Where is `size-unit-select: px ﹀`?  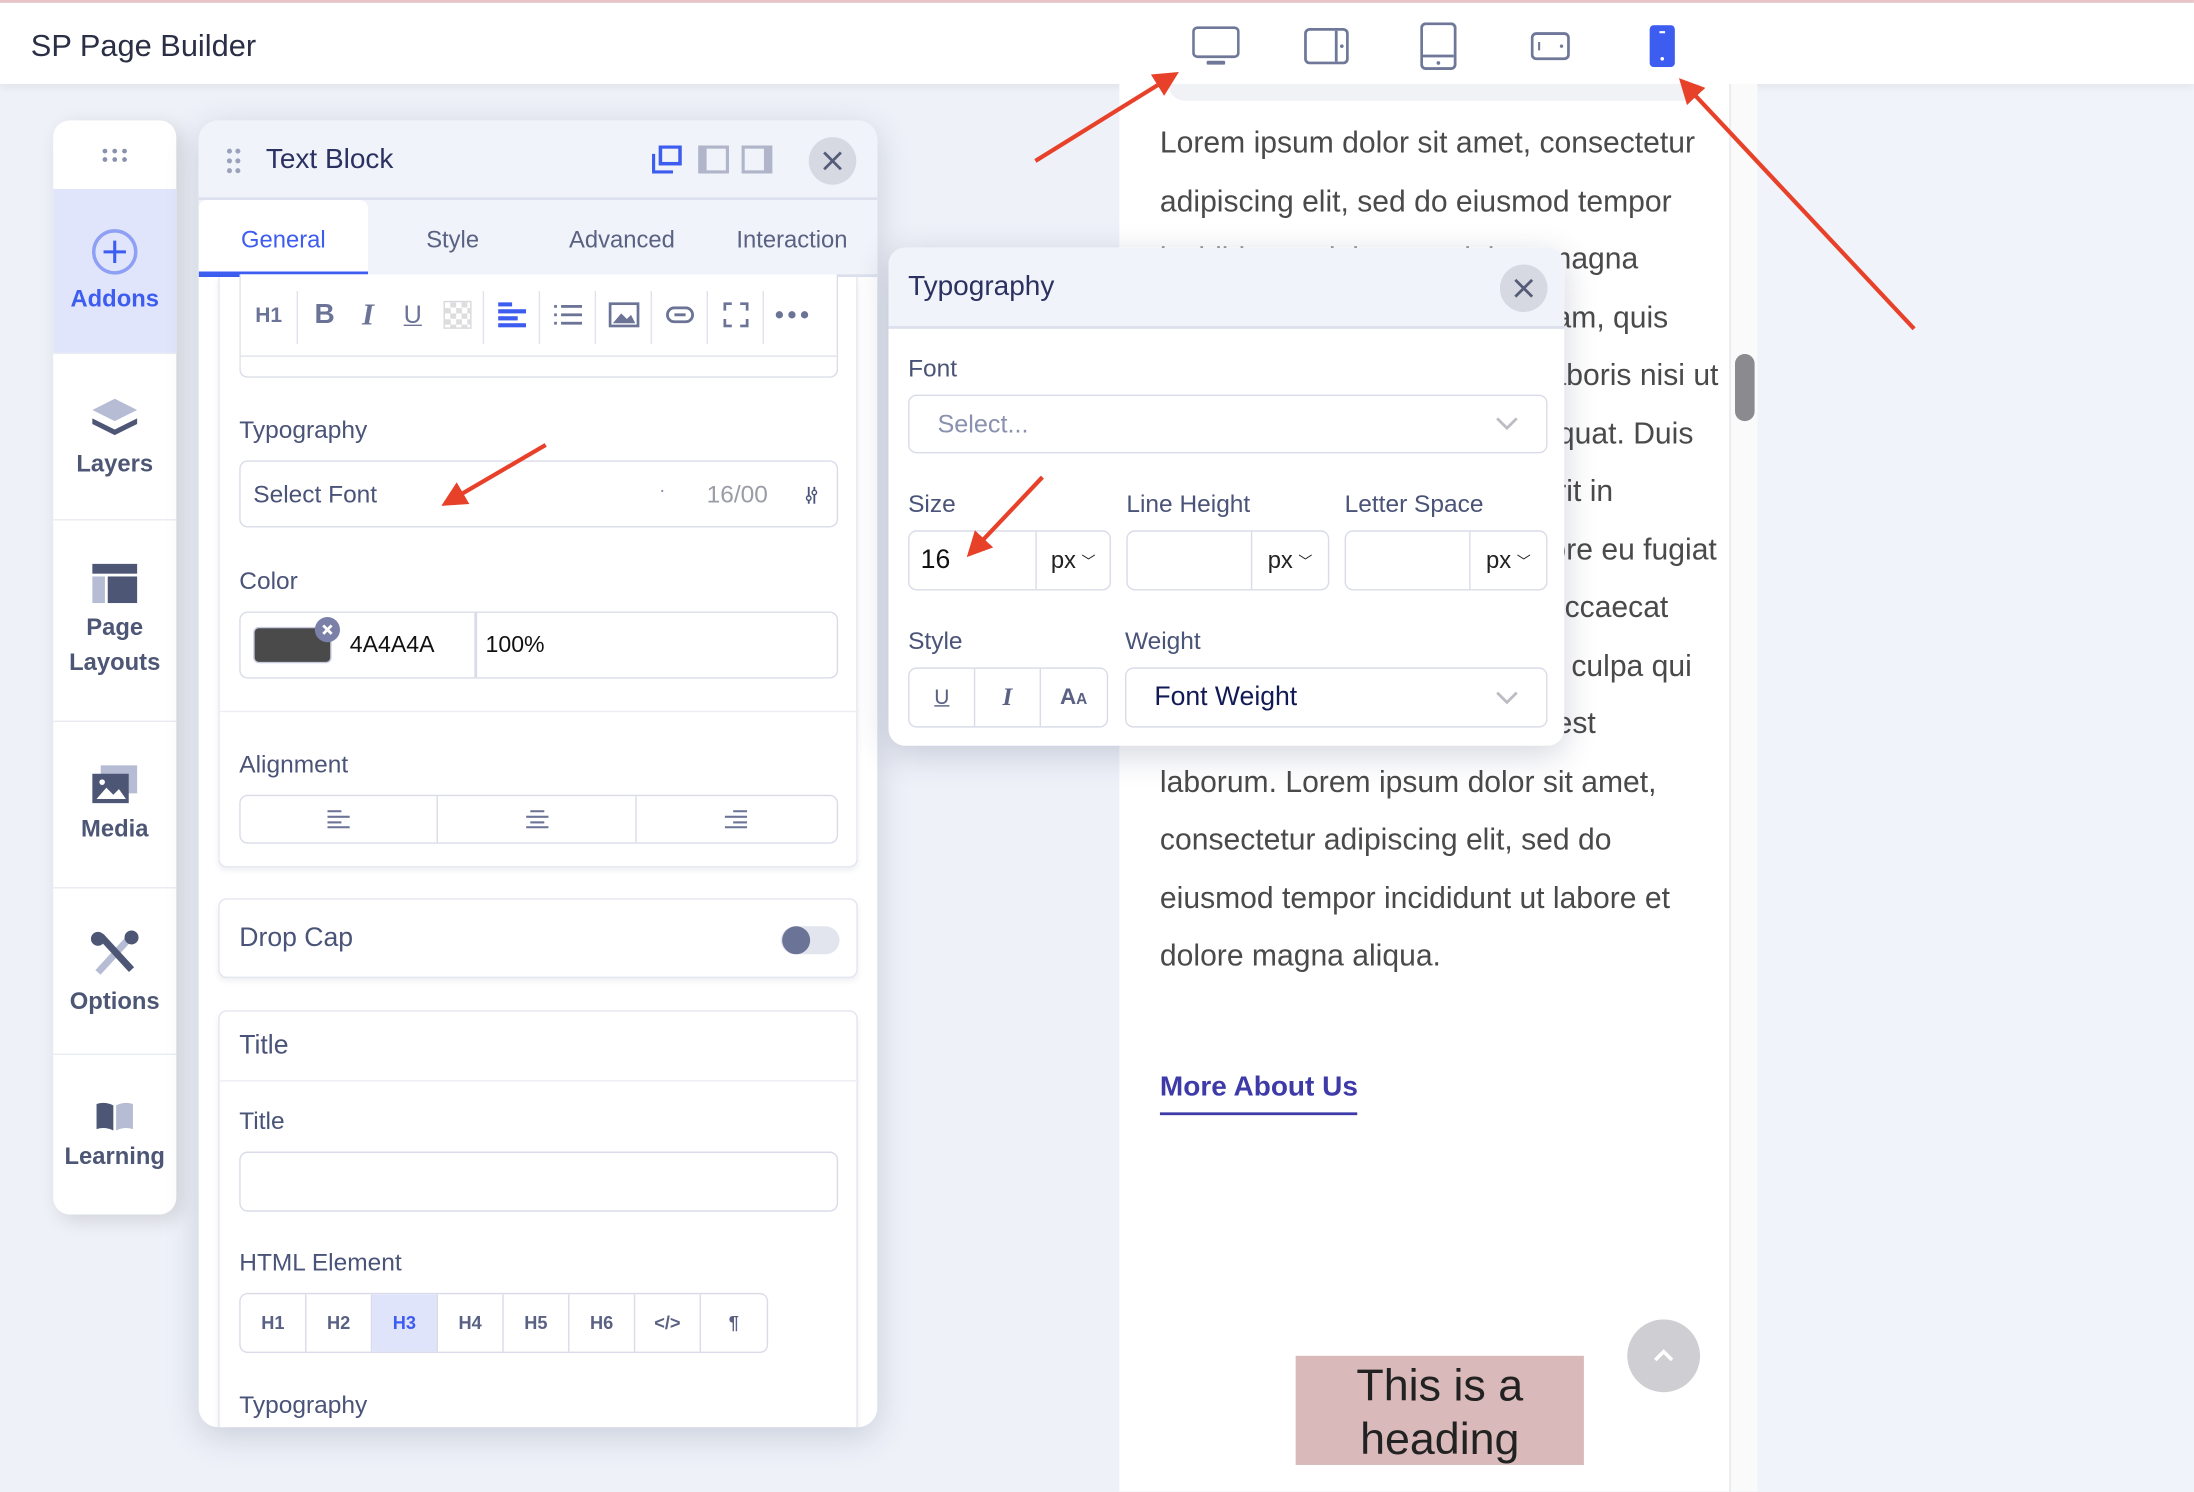 size-unit-select: px ﹀ is located at coordinates (1072, 560).